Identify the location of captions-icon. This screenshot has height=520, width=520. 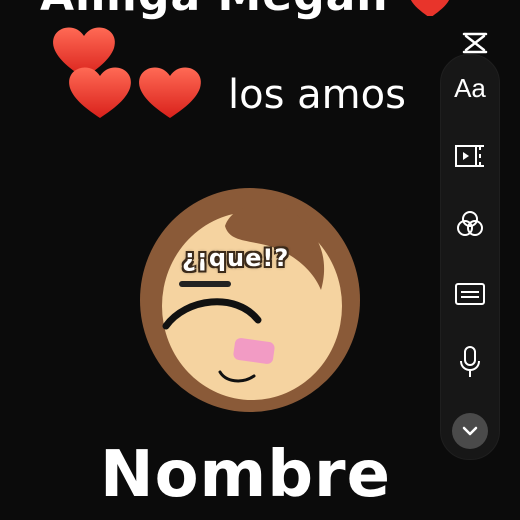
(470, 294).